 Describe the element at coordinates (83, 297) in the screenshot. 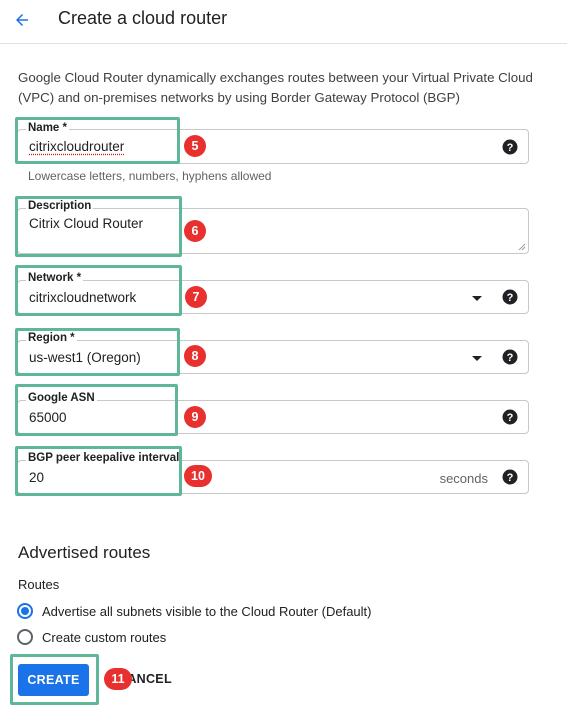

I see `network-value: citrixcloudnetwork` at that location.